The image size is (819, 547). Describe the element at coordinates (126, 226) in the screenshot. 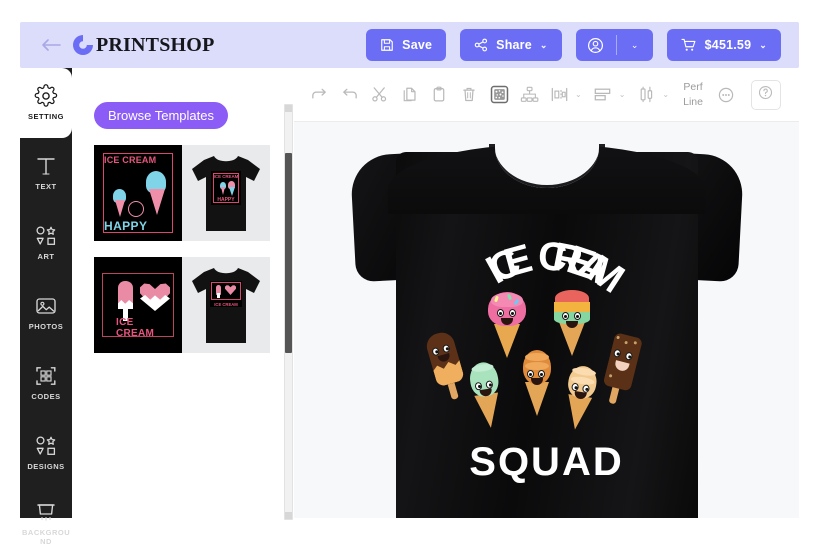

I see `artwork-bottom-text: HAPPY` at that location.